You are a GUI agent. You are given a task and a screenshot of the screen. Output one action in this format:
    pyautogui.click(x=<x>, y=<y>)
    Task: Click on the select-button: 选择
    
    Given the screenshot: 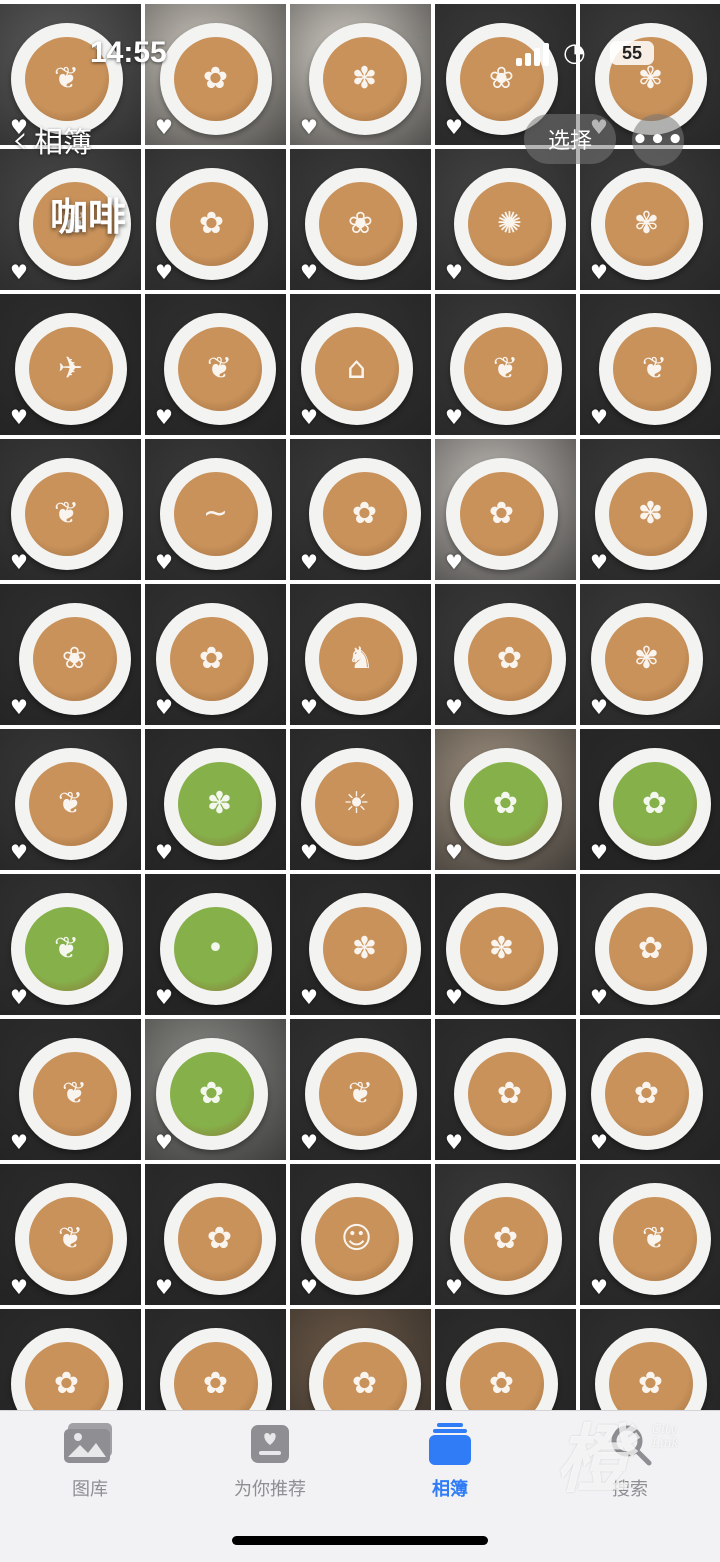 What is the action you would take?
    pyautogui.click(x=570, y=139)
    